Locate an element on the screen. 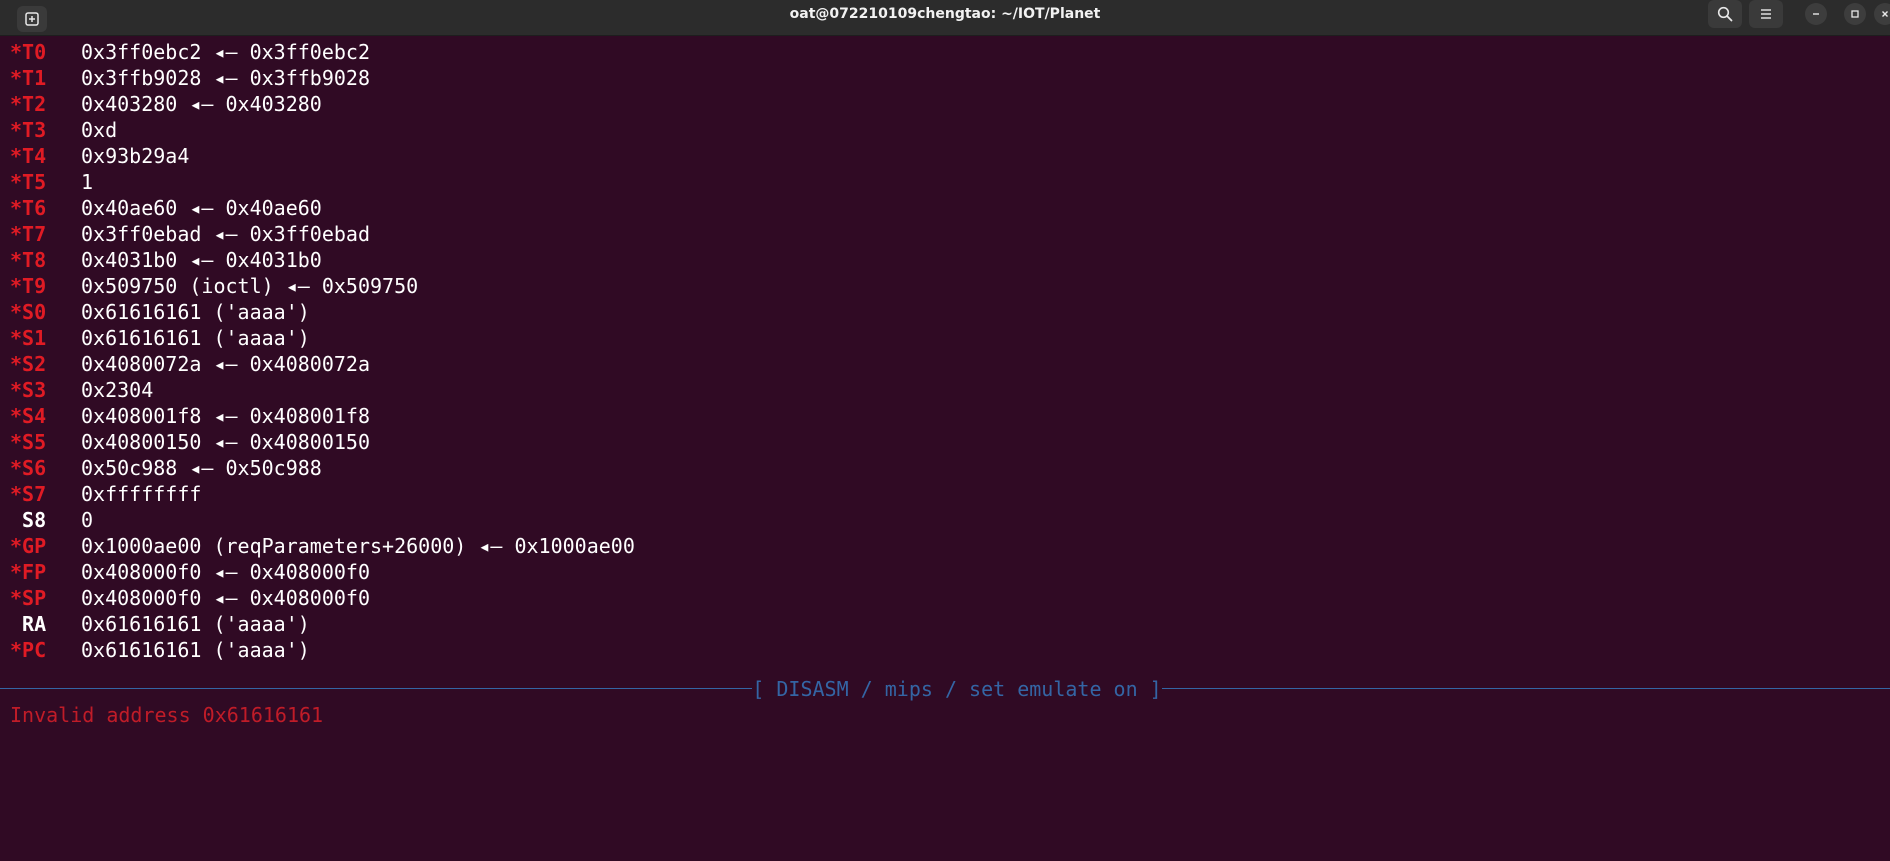 The image size is (1890, 861). minimize-icon is located at coordinates (1816, 14).